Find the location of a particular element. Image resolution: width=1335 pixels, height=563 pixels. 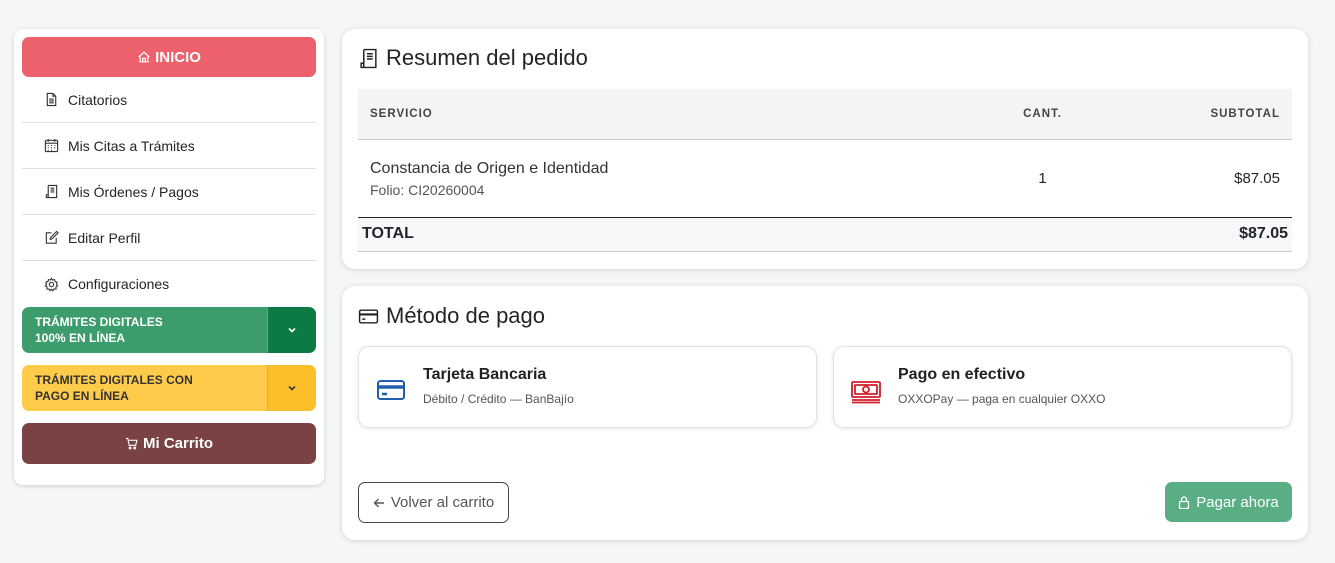

sidebar-item-label: Mis Órdenes / Pagos is located at coordinates (133, 191).